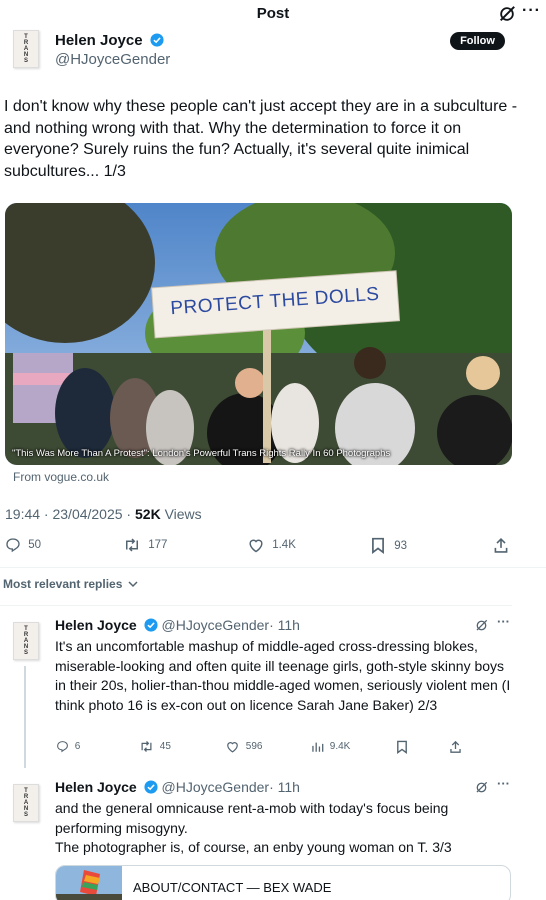 This screenshot has height=900, width=546. I want to click on reply-count: 50, so click(34, 545).